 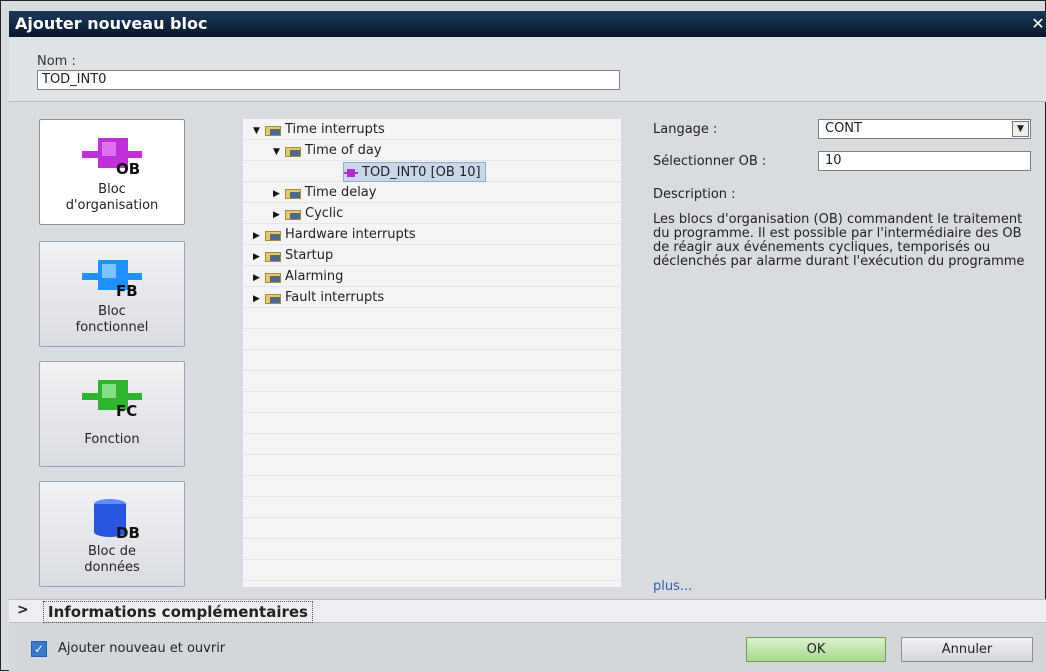 What do you see at coordinates (710, 161) in the screenshot?
I see `select-ob-label: Sélectionner OB :` at bounding box center [710, 161].